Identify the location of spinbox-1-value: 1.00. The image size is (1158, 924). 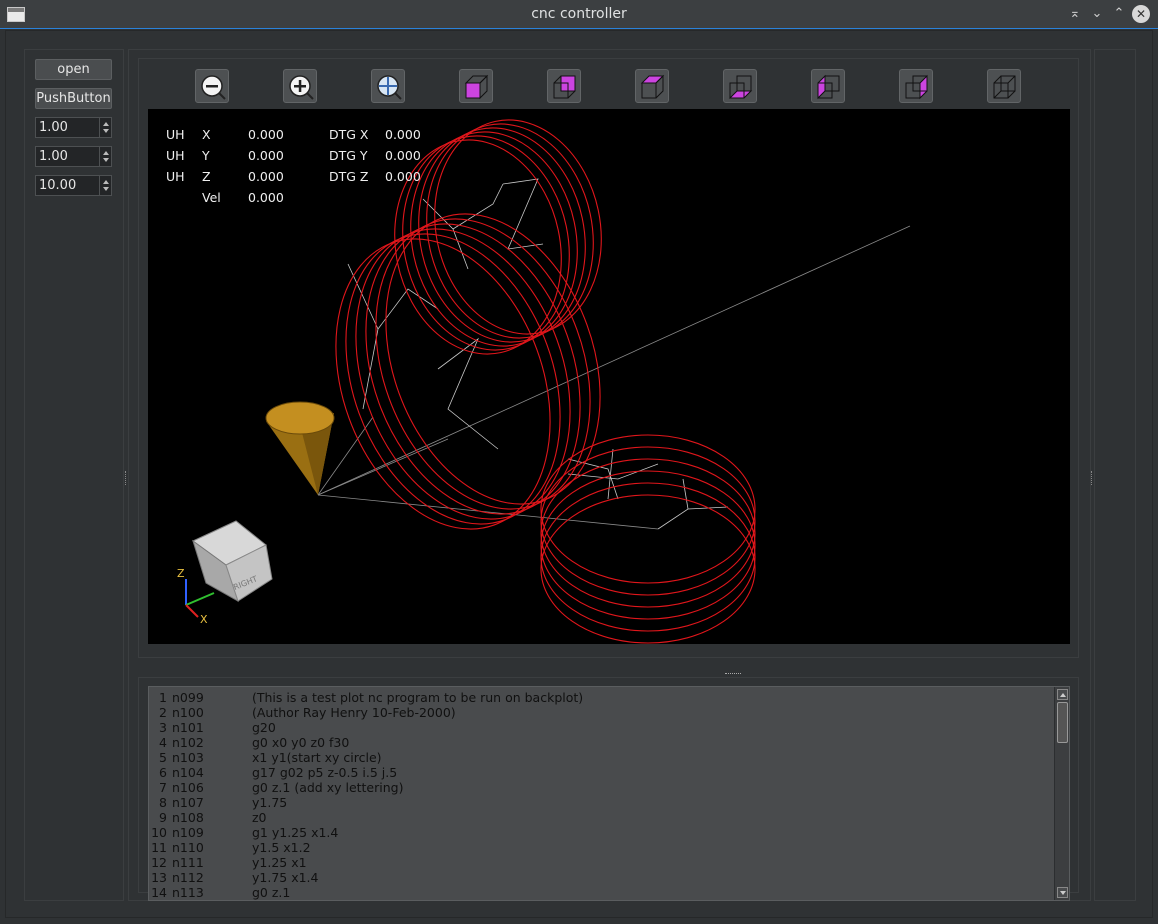
(53, 127).